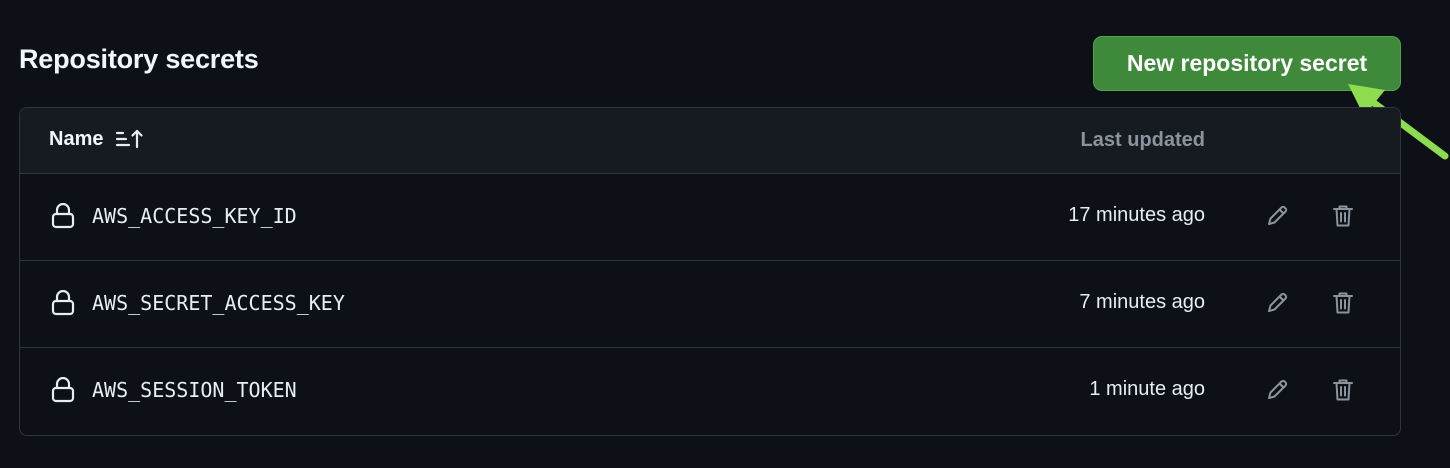 This screenshot has height=468, width=1450. What do you see at coordinates (139, 59) in the screenshot?
I see `page-title: Repository secrets` at bounding box center [139, 59].